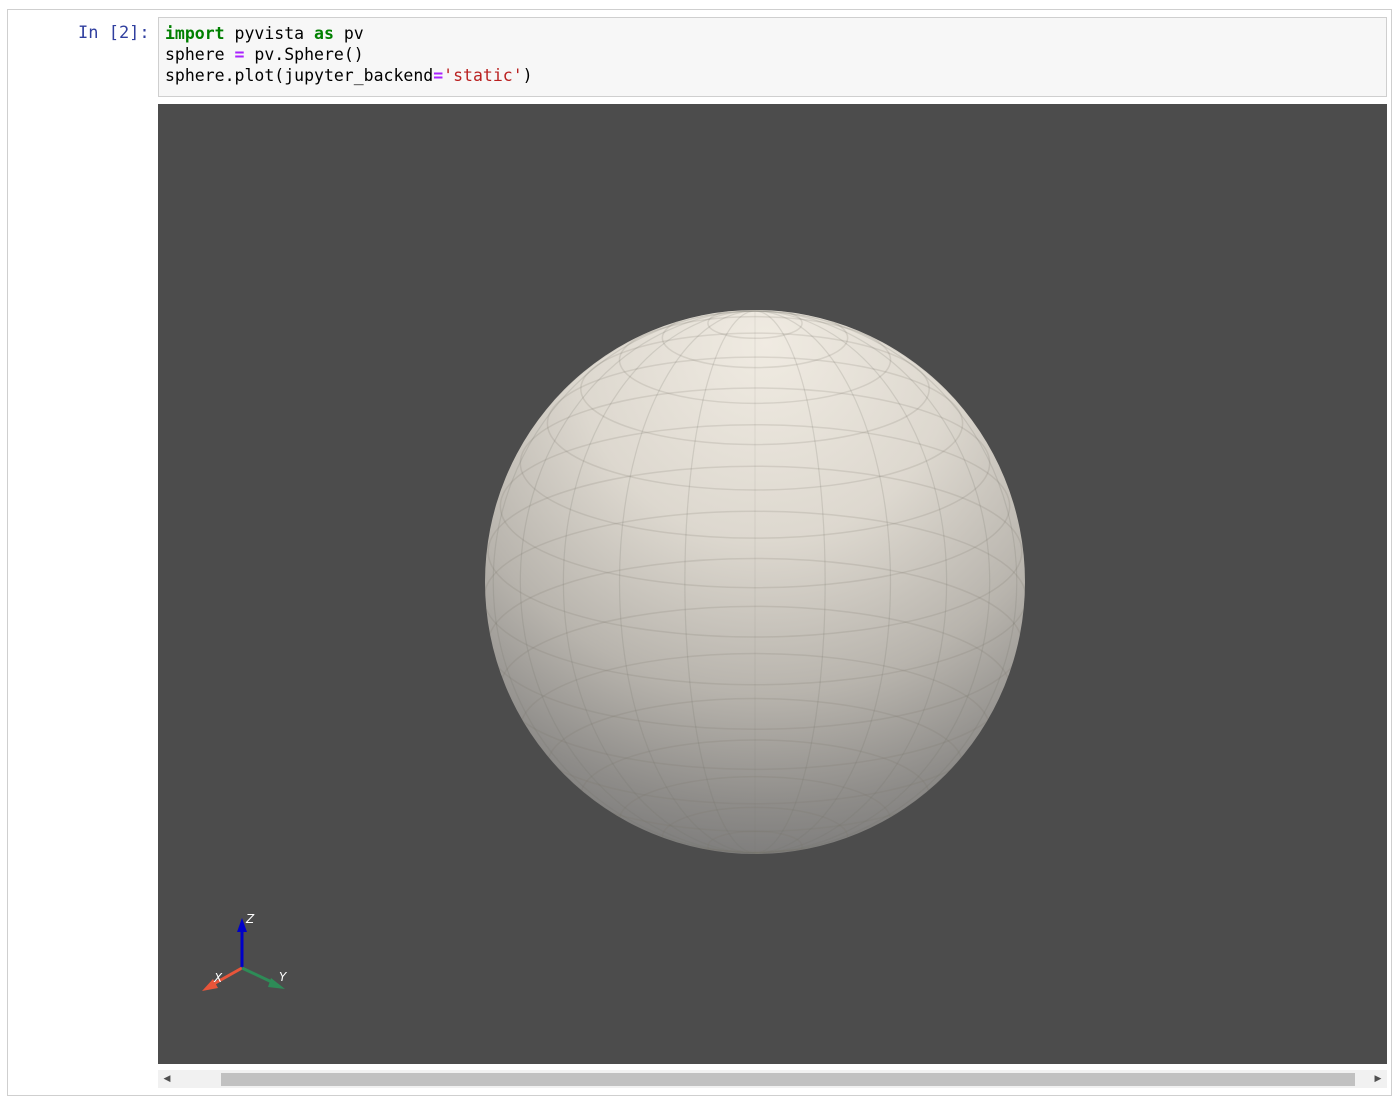 The image size is (1398, 1102). I want to click on input-prompt: In [2]:, so click(114, 33).